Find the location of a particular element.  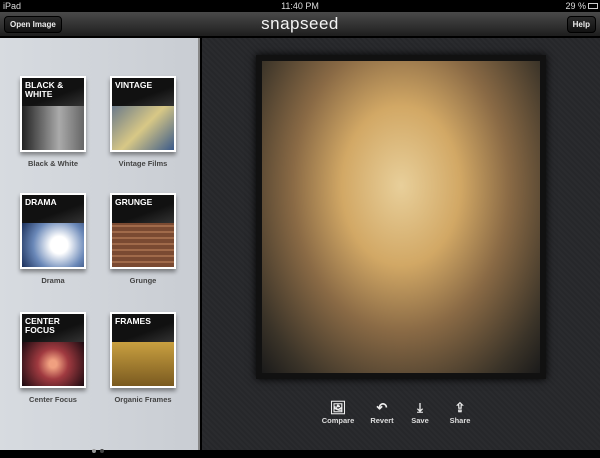

battery-level: 29 % is located at coordinates (575, 6).